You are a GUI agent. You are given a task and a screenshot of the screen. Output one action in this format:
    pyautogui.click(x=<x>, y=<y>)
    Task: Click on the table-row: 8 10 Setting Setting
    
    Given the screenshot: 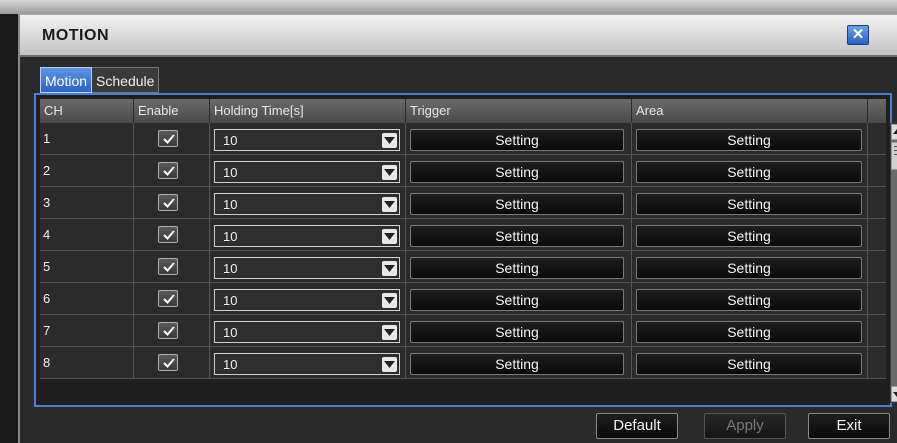 What is the action you would take?
    pyautogui.click(x=463, y=363)
    